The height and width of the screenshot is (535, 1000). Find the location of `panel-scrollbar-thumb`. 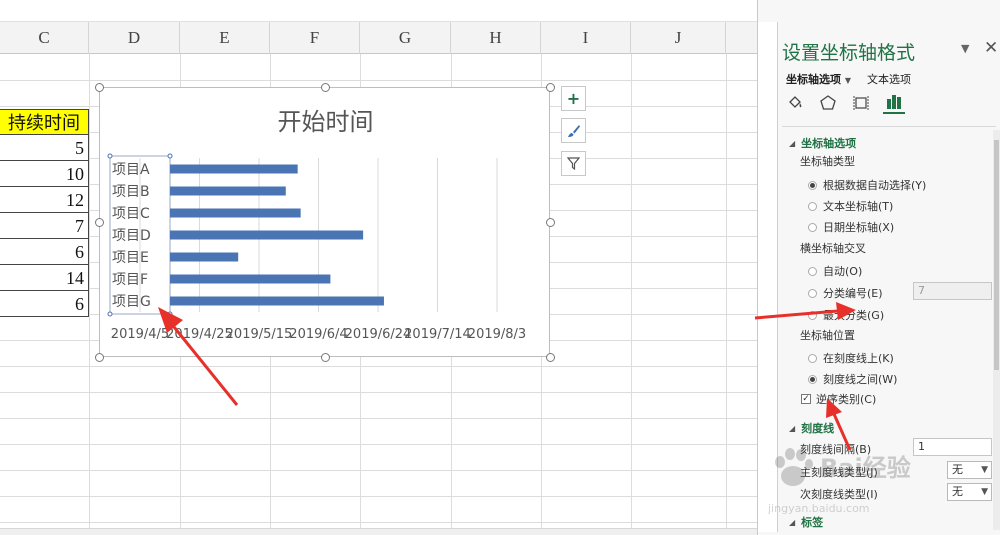

panel-scrollbar-thumb is located at coordinates (996, 255).